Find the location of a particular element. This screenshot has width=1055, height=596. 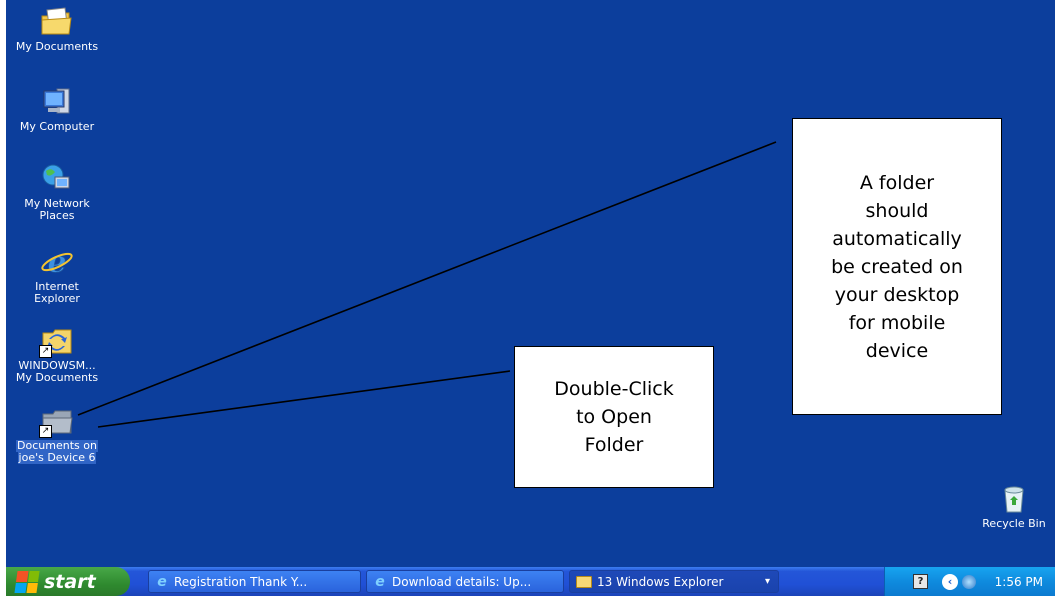

windows-flag-icon is located at coordinates (27, 581).